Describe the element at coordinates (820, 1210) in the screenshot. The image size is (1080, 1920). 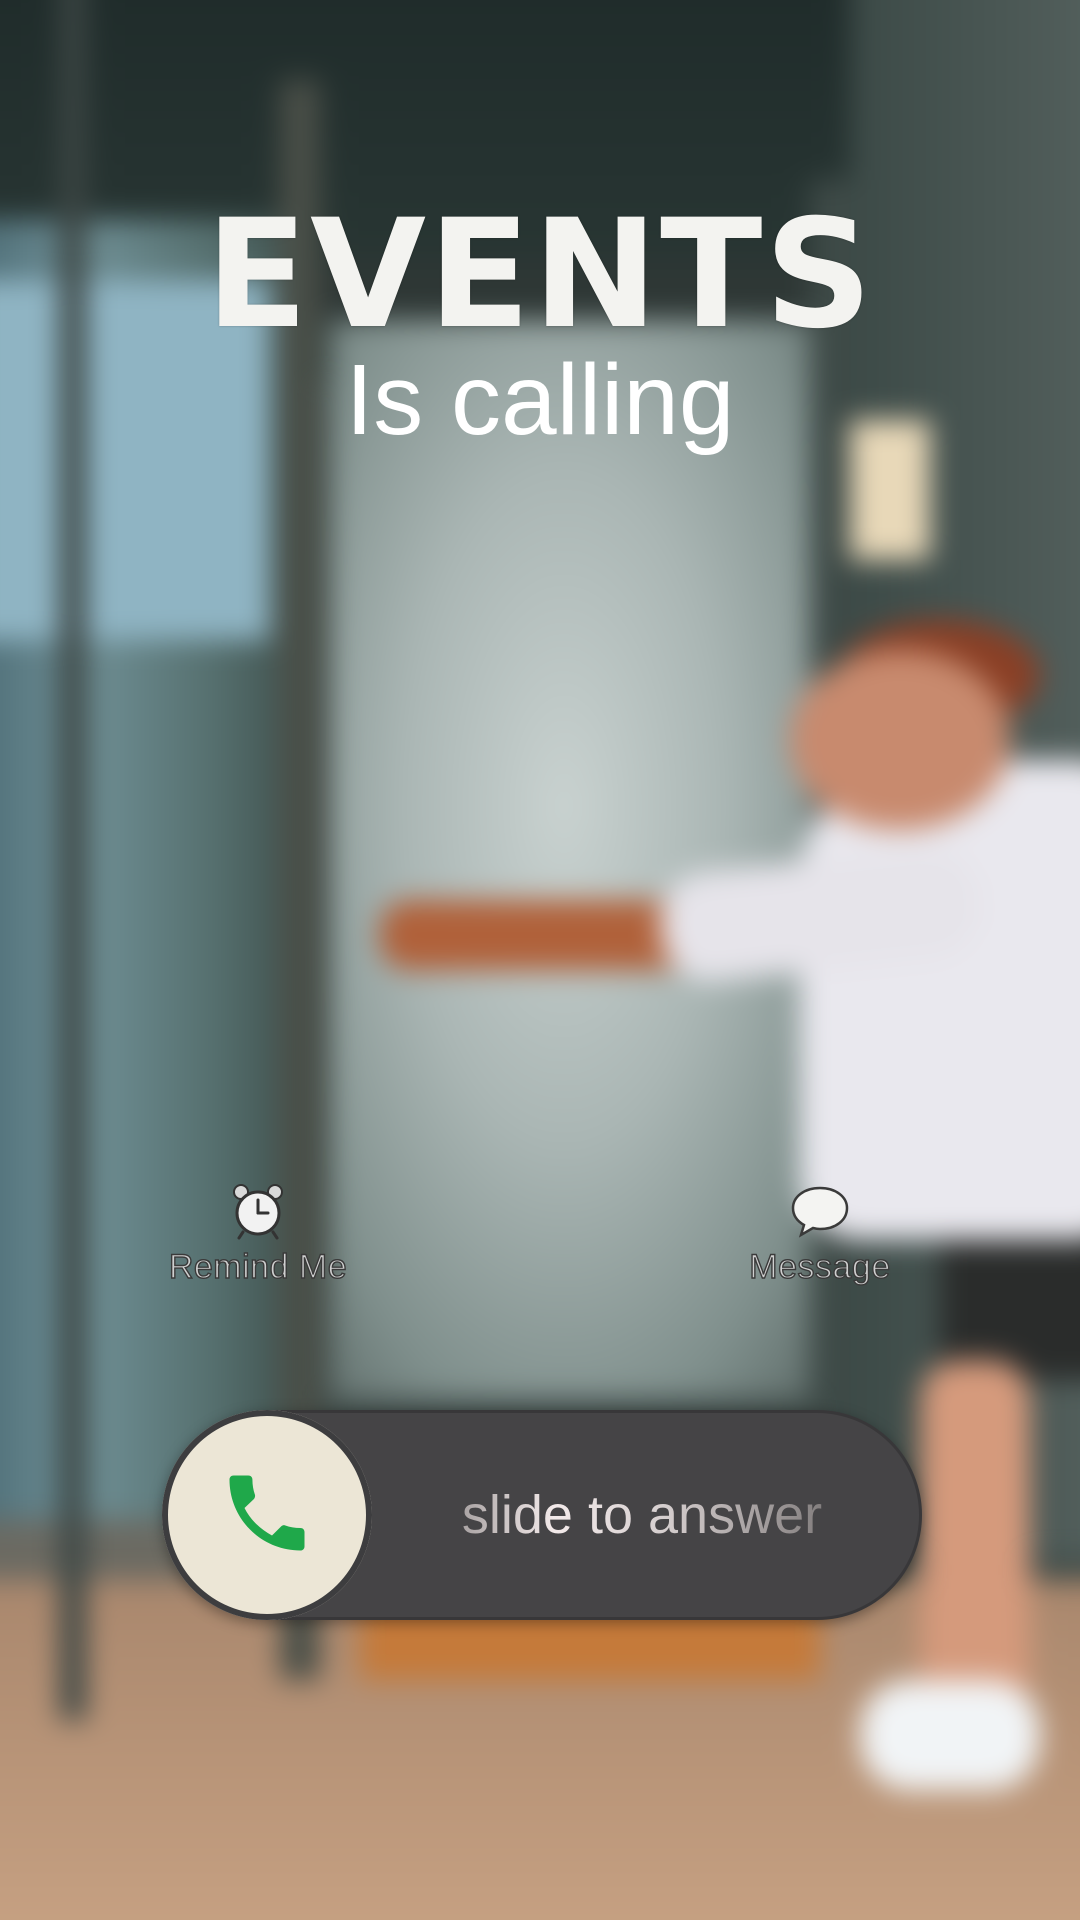
I see `speech-bubble-icon` at that location.